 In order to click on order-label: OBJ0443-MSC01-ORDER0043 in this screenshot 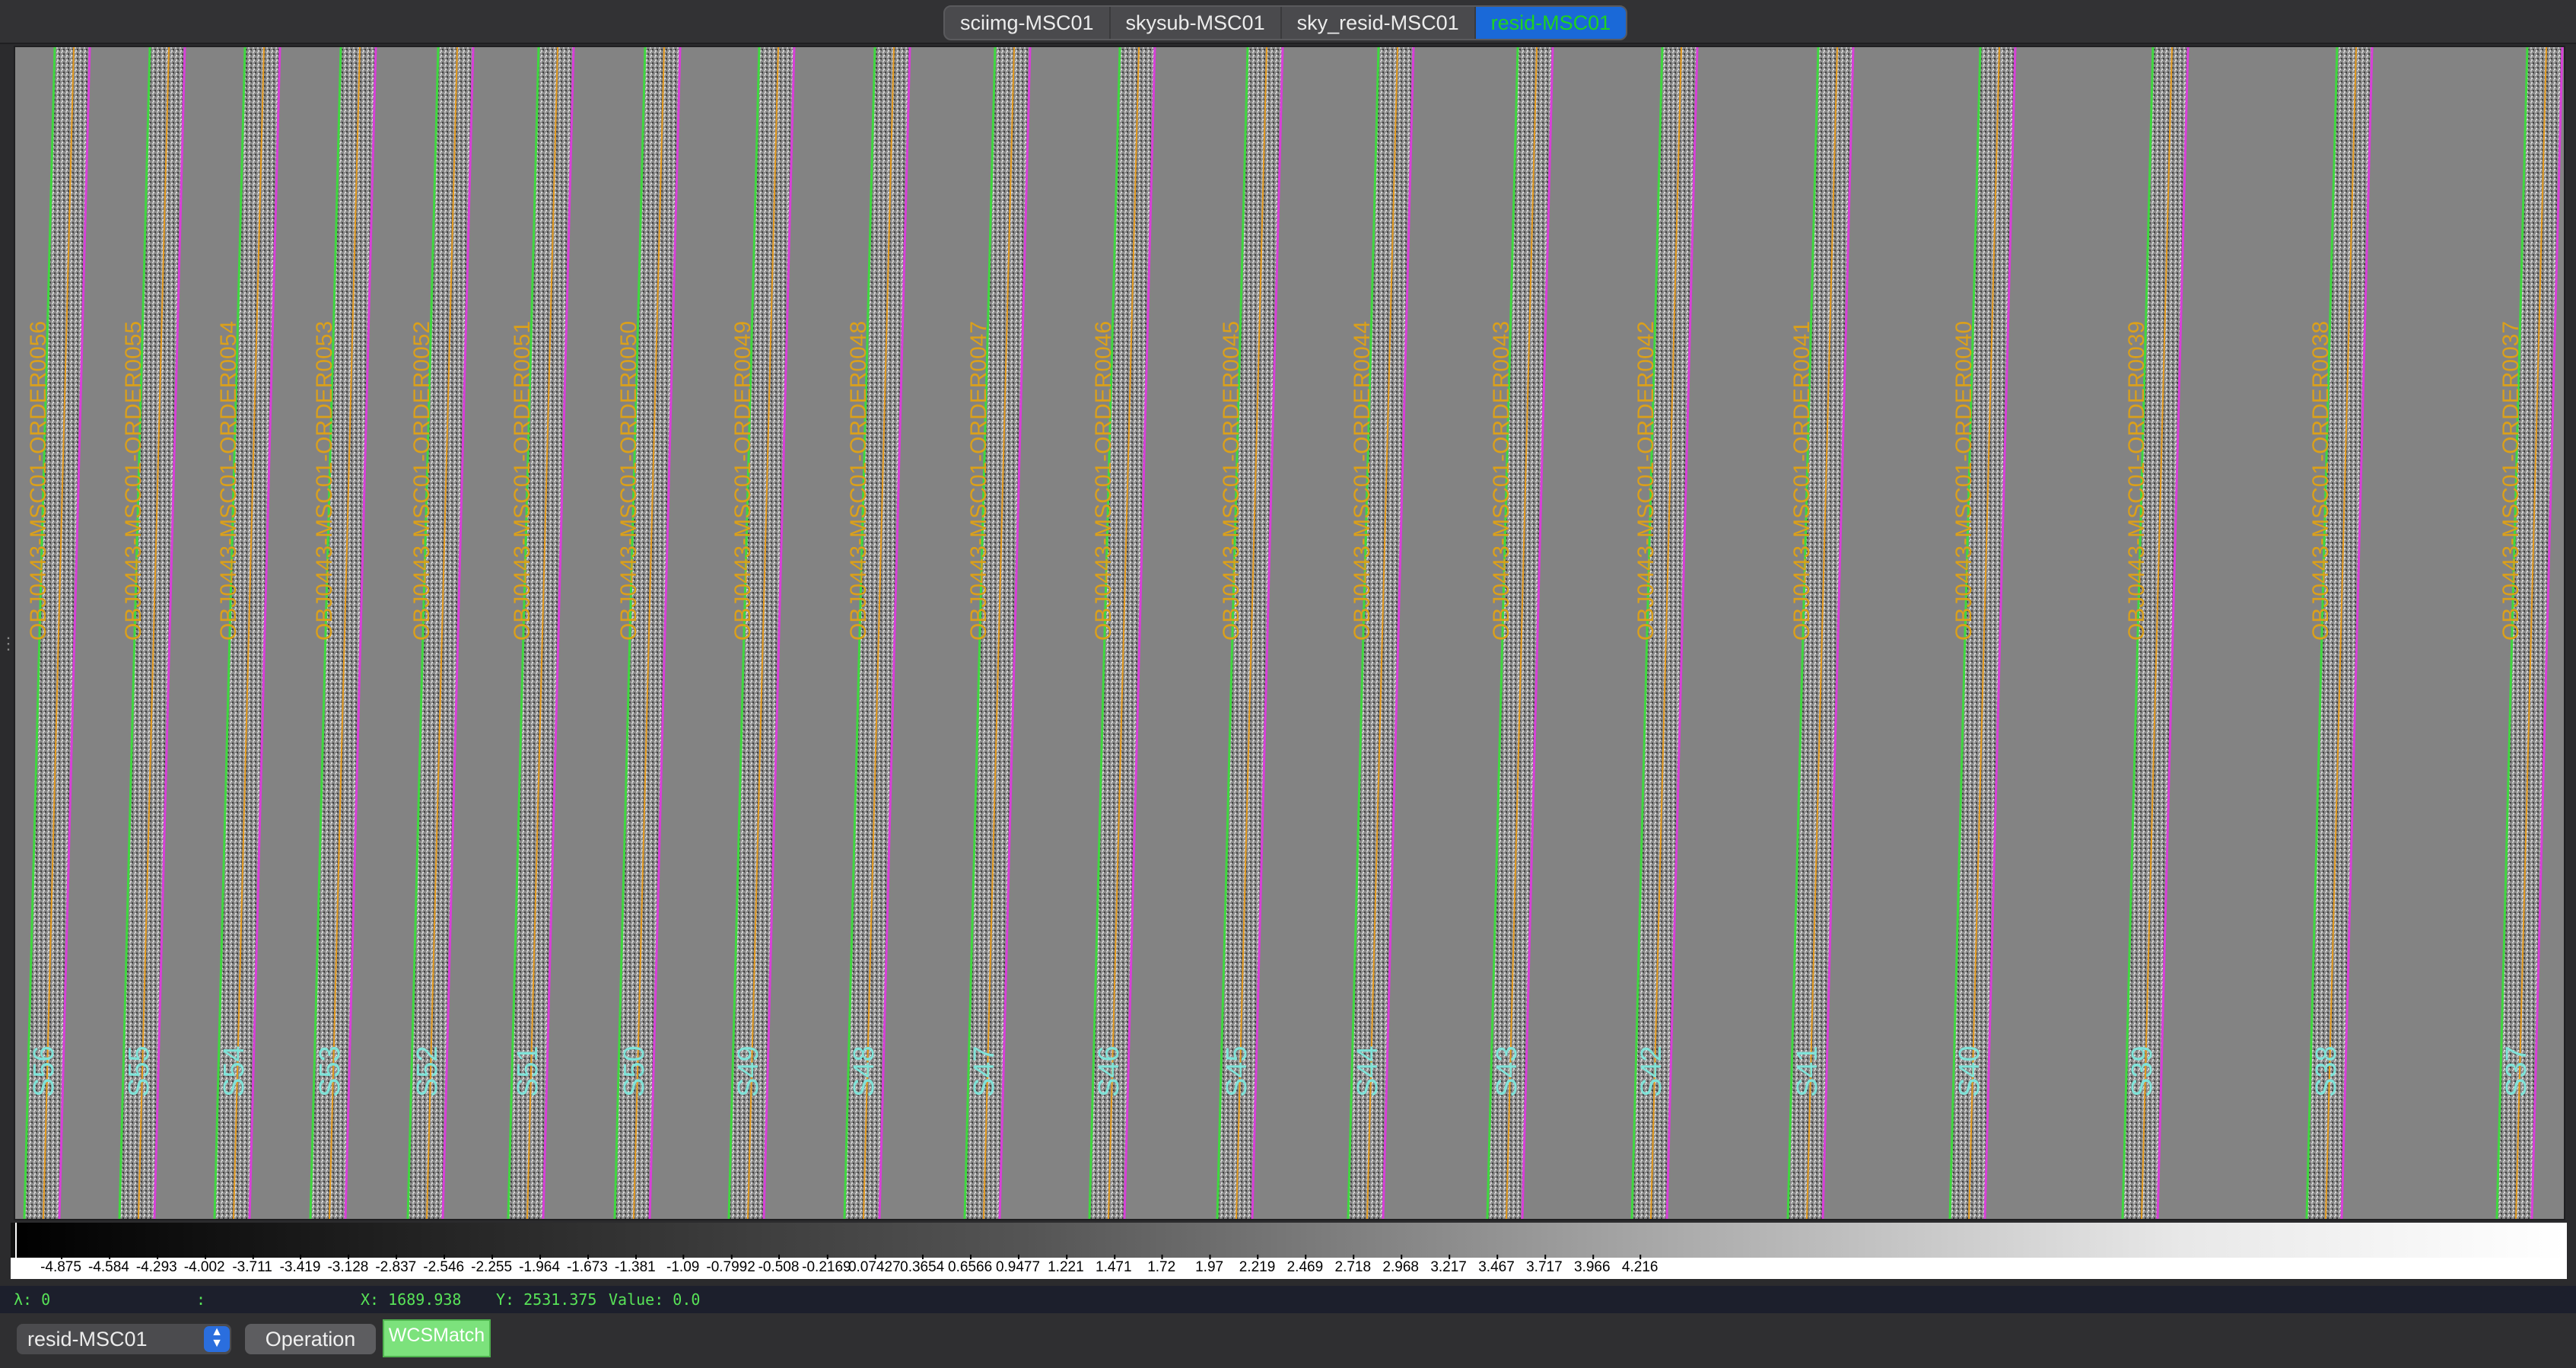, I will do `click(1502, 481)`.